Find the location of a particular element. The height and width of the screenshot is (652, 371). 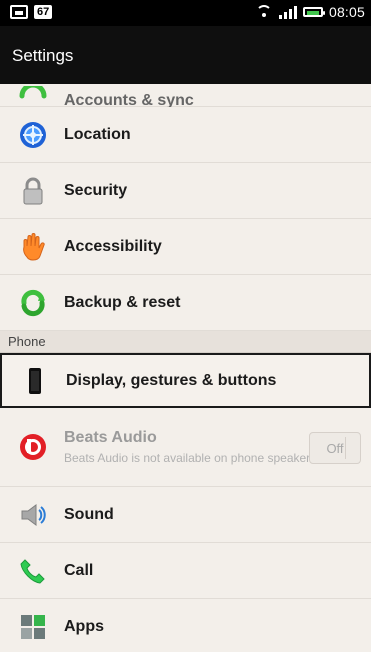

settings-item-accounts-sync: Accounts & sync is located at coordinates (185, 96).